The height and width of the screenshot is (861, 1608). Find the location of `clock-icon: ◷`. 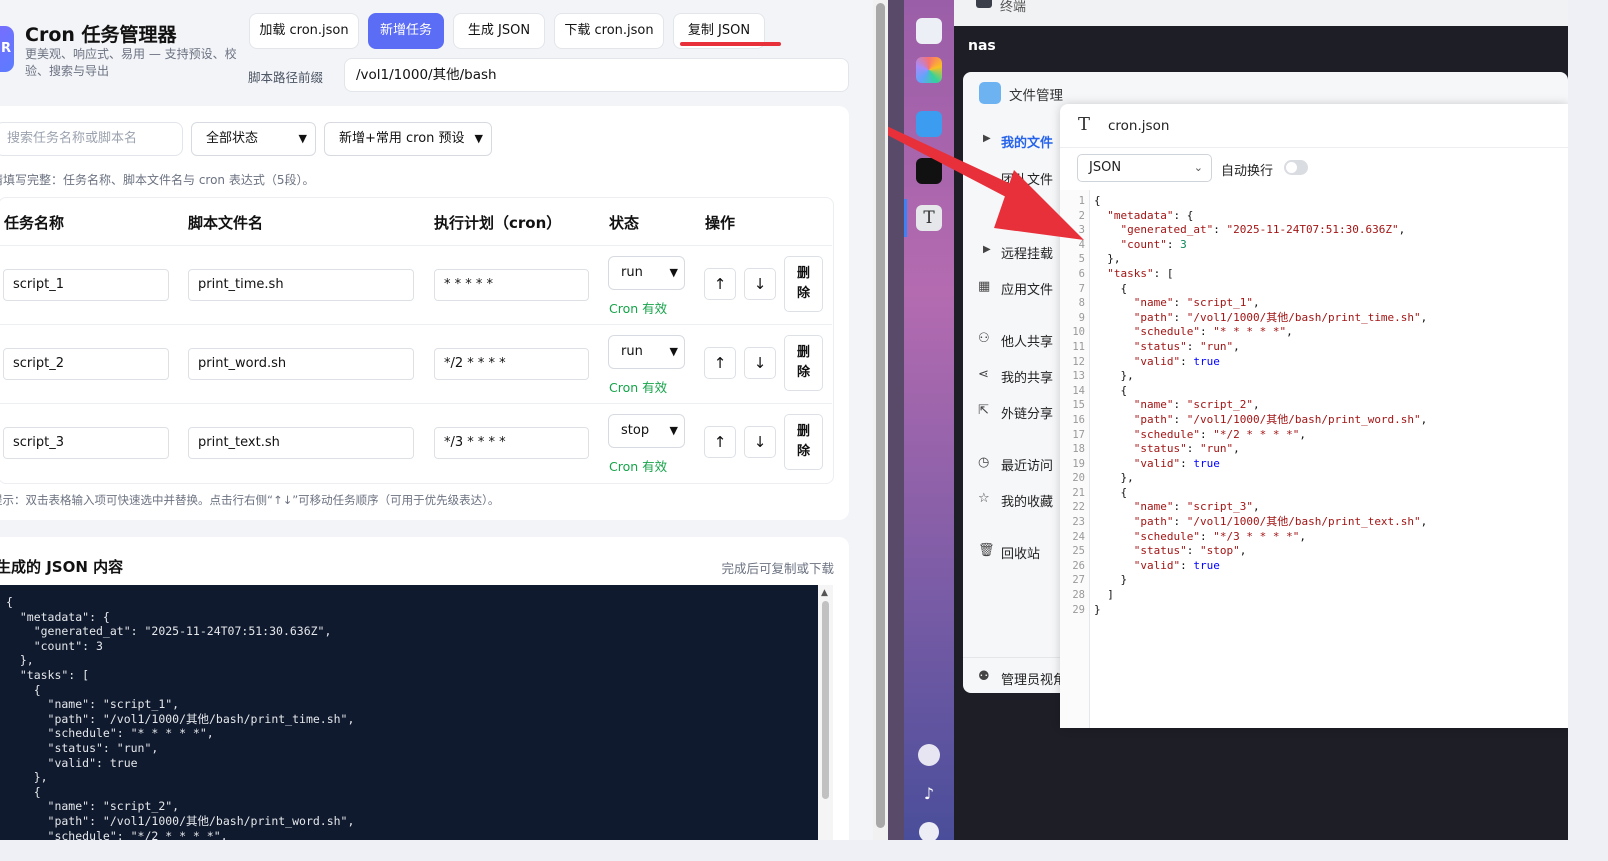

clock-icon: ◷ is located at coordinates (984, 462).